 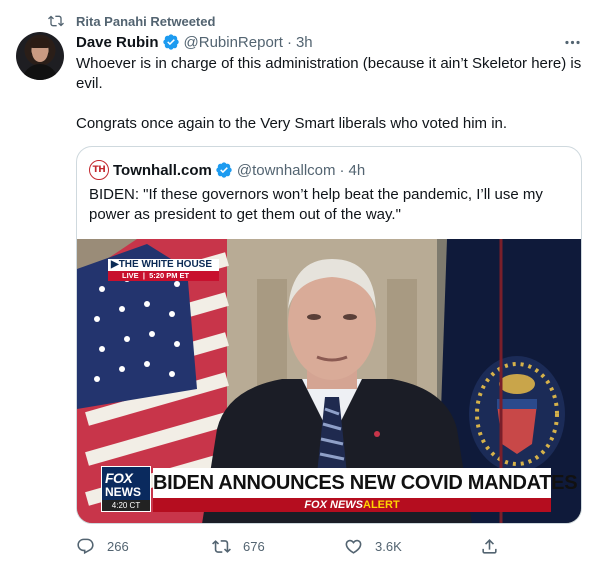 I want to click on share-button, so click(x=495, y=546).